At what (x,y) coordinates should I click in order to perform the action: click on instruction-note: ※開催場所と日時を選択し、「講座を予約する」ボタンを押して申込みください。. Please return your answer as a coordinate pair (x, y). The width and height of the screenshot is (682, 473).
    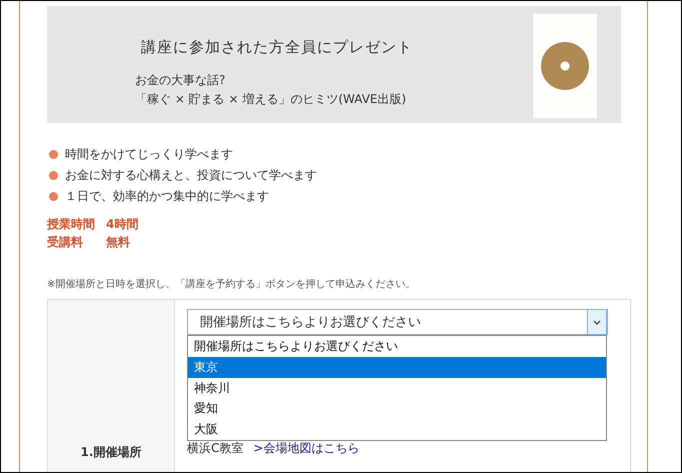
    Looking at the image, I should click on (231, 284).